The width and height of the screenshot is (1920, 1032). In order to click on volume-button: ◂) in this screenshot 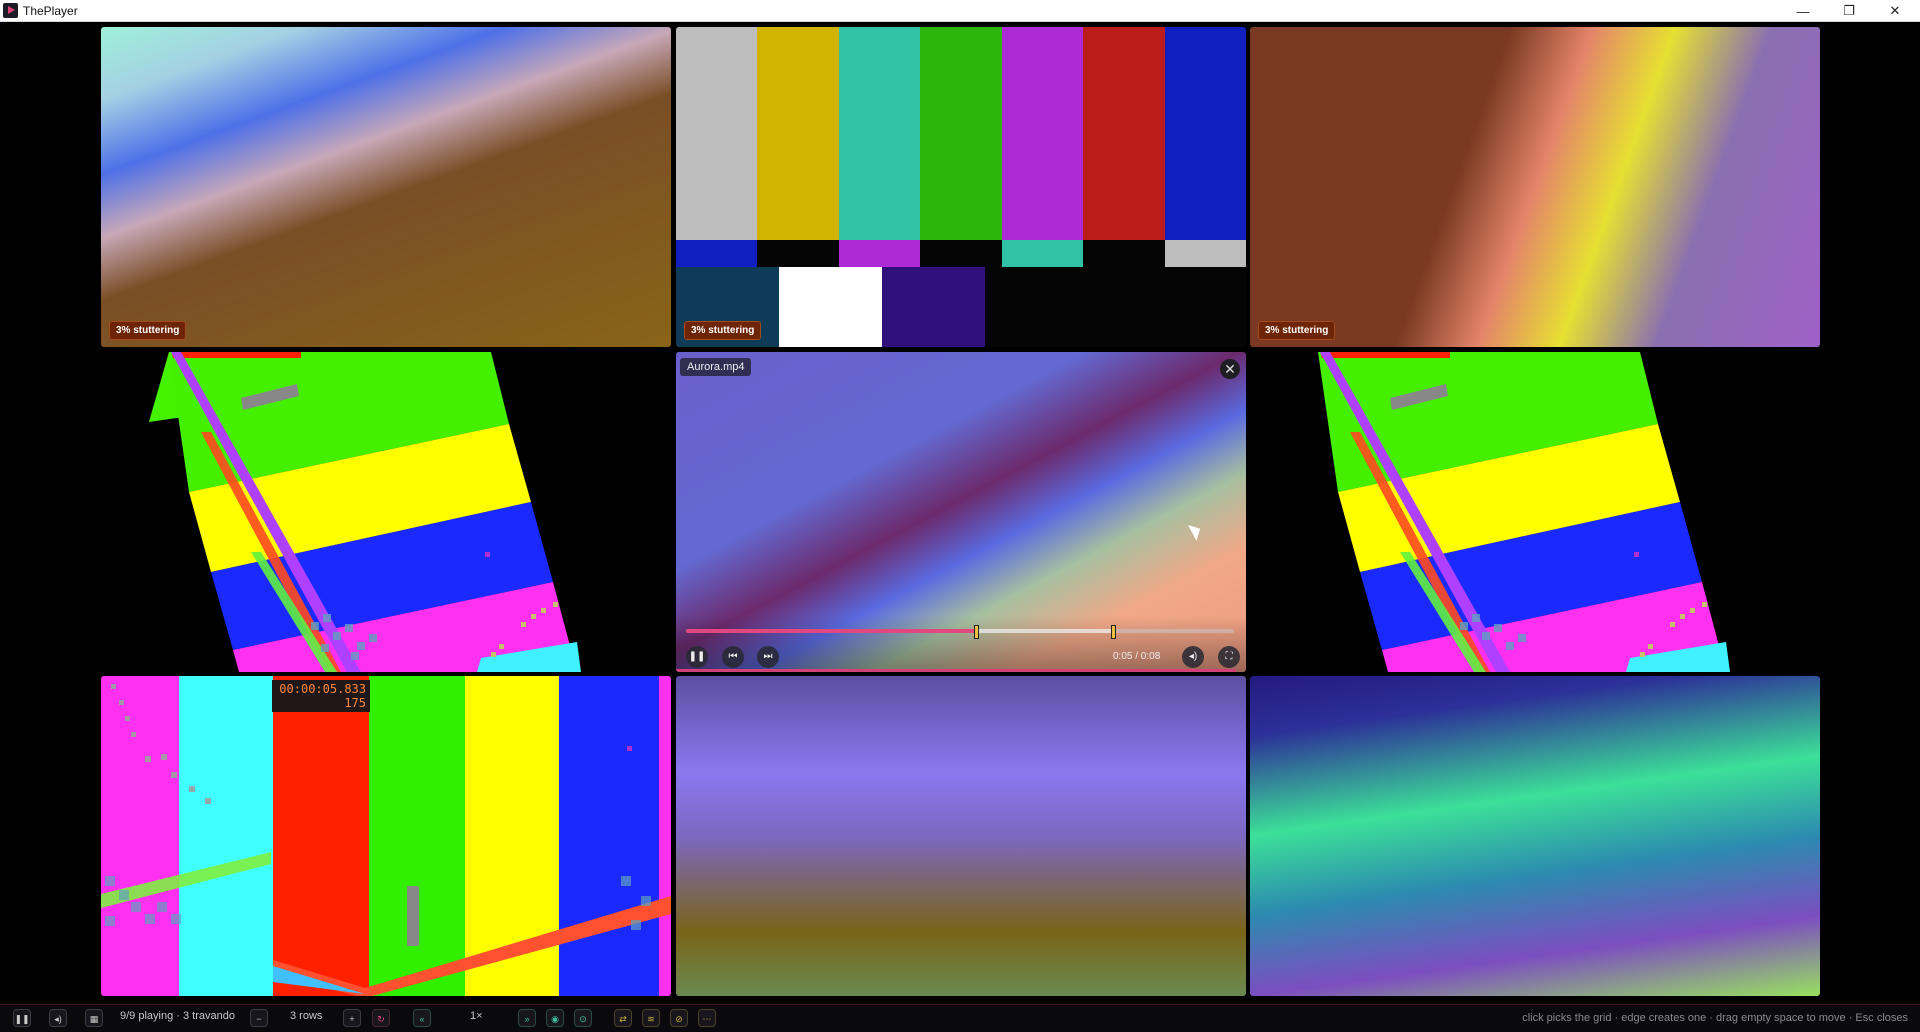, I will do `click(1193, 657)`.